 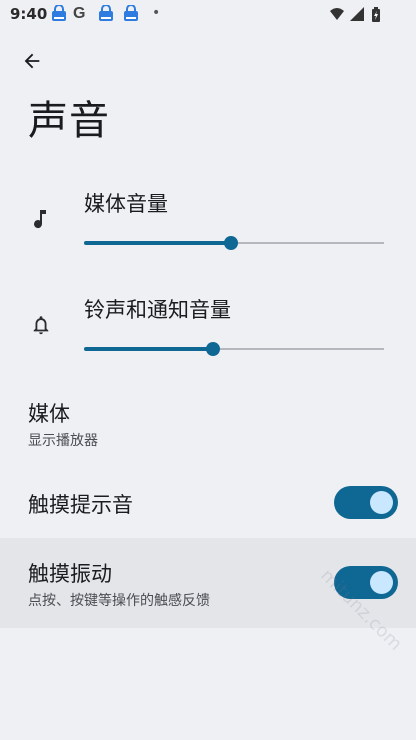 I want to click on media-volume-slider, so click(x=234, y=243).